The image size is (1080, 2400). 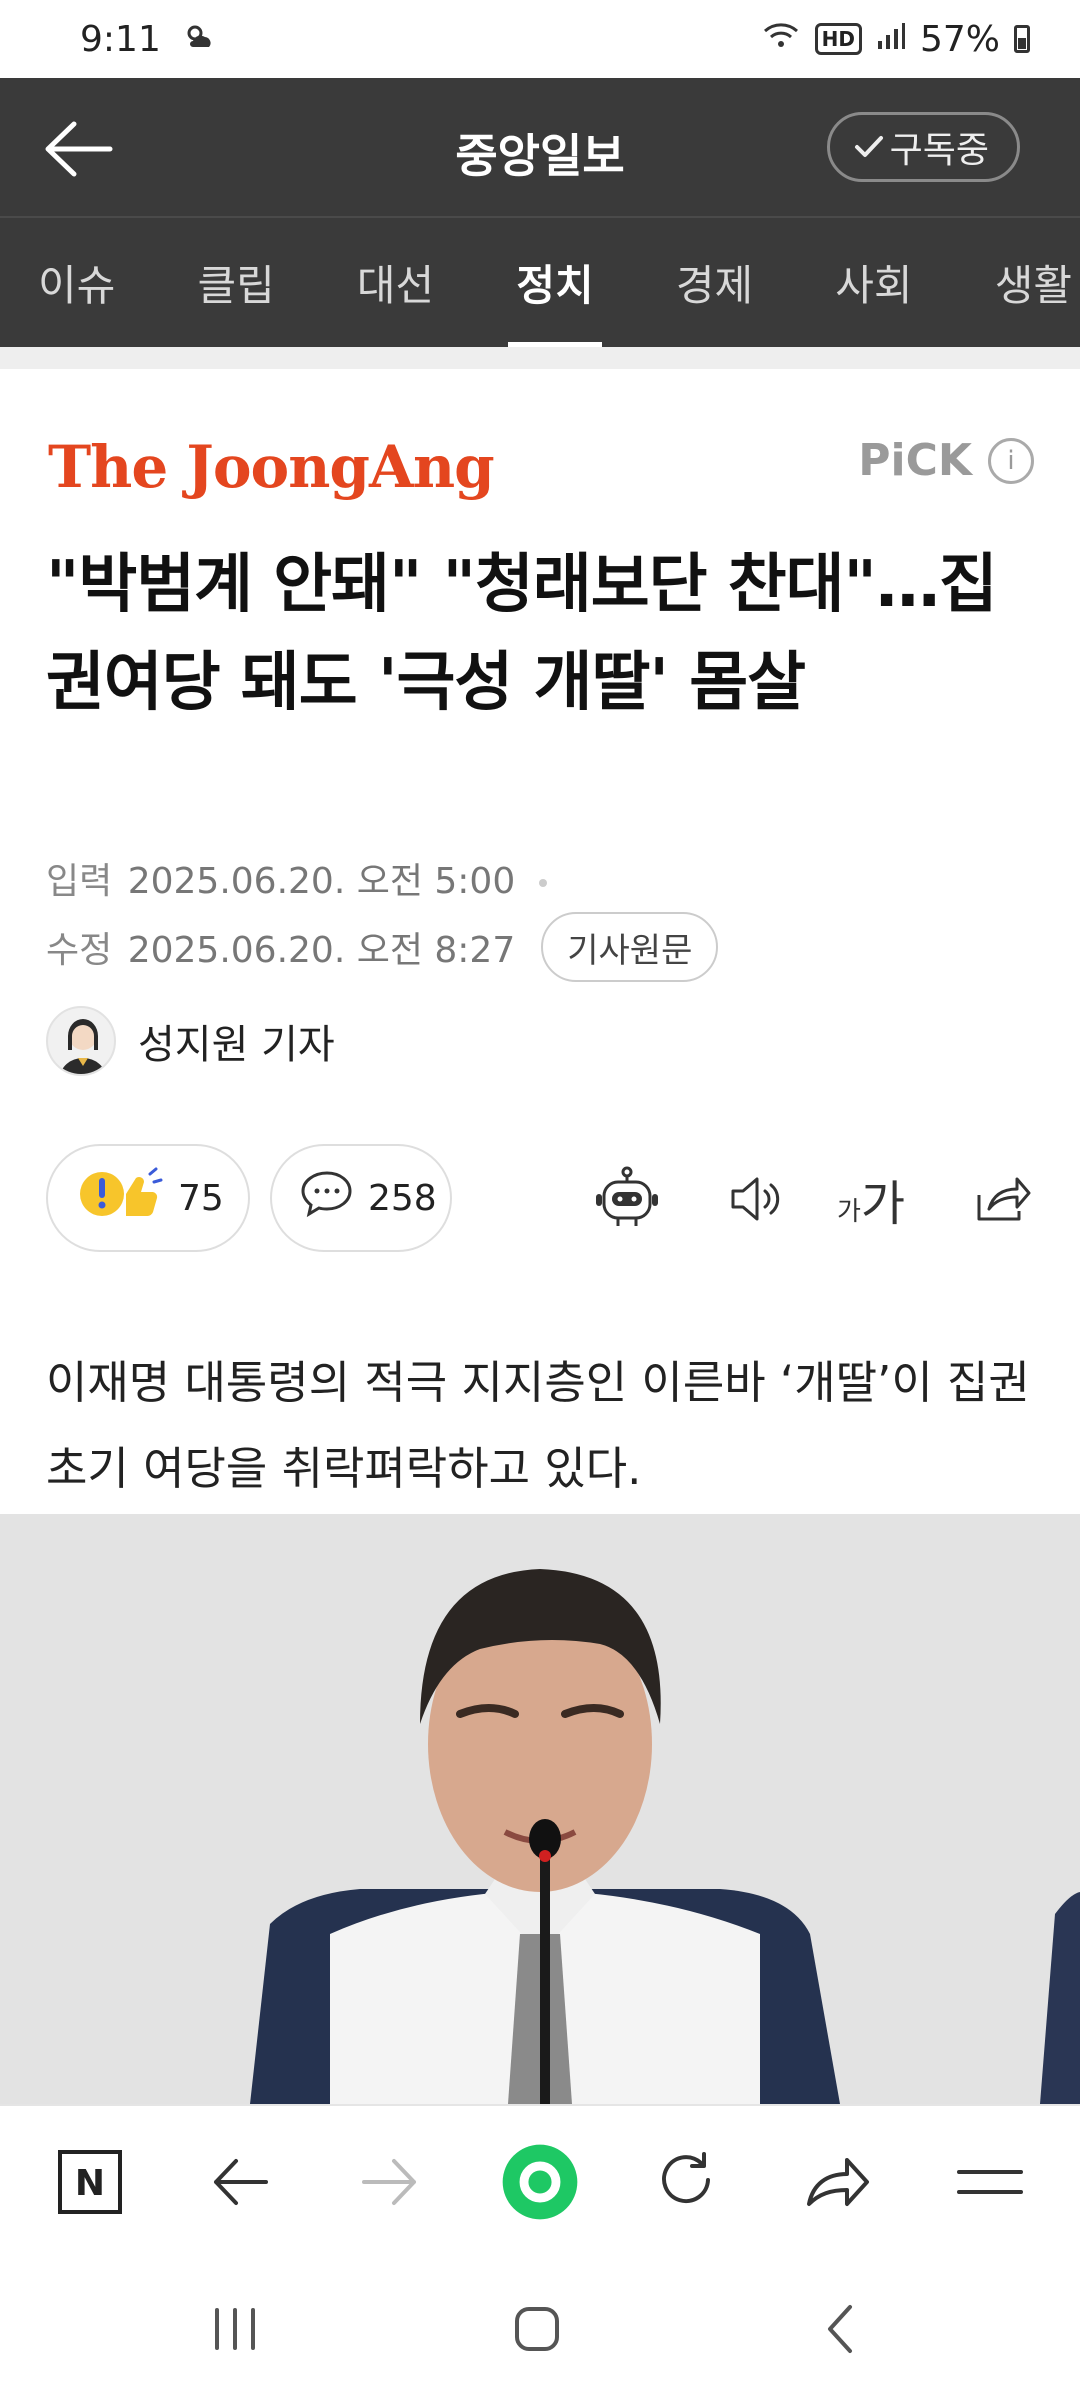 What do you see at coordinates (321, 950) in the screenshot?
I see `edit-time: 2025.06.20. 오전 8:27` at bounding box center [321, 950].